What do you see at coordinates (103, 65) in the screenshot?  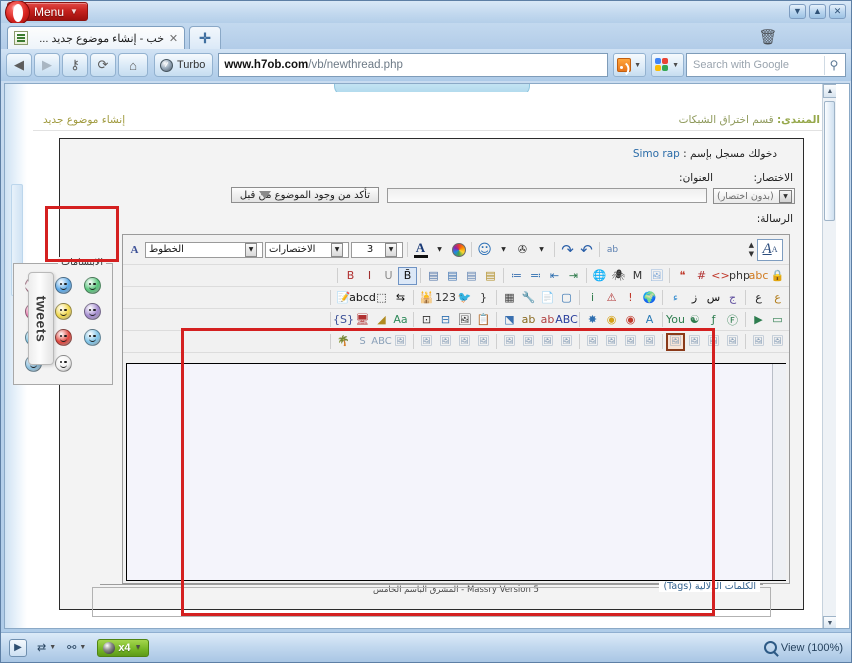 I see `reload-button: ⟳` at bounding box center [103, 65].